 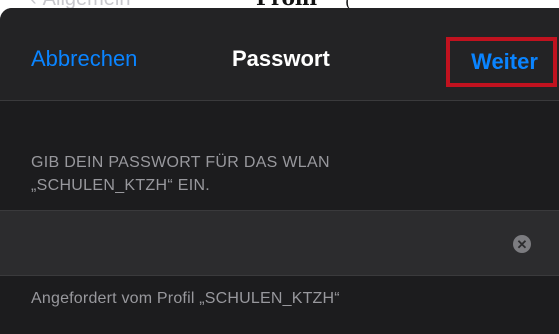 I want to click on clear-icon: ✕, so click(x=522, y=244).